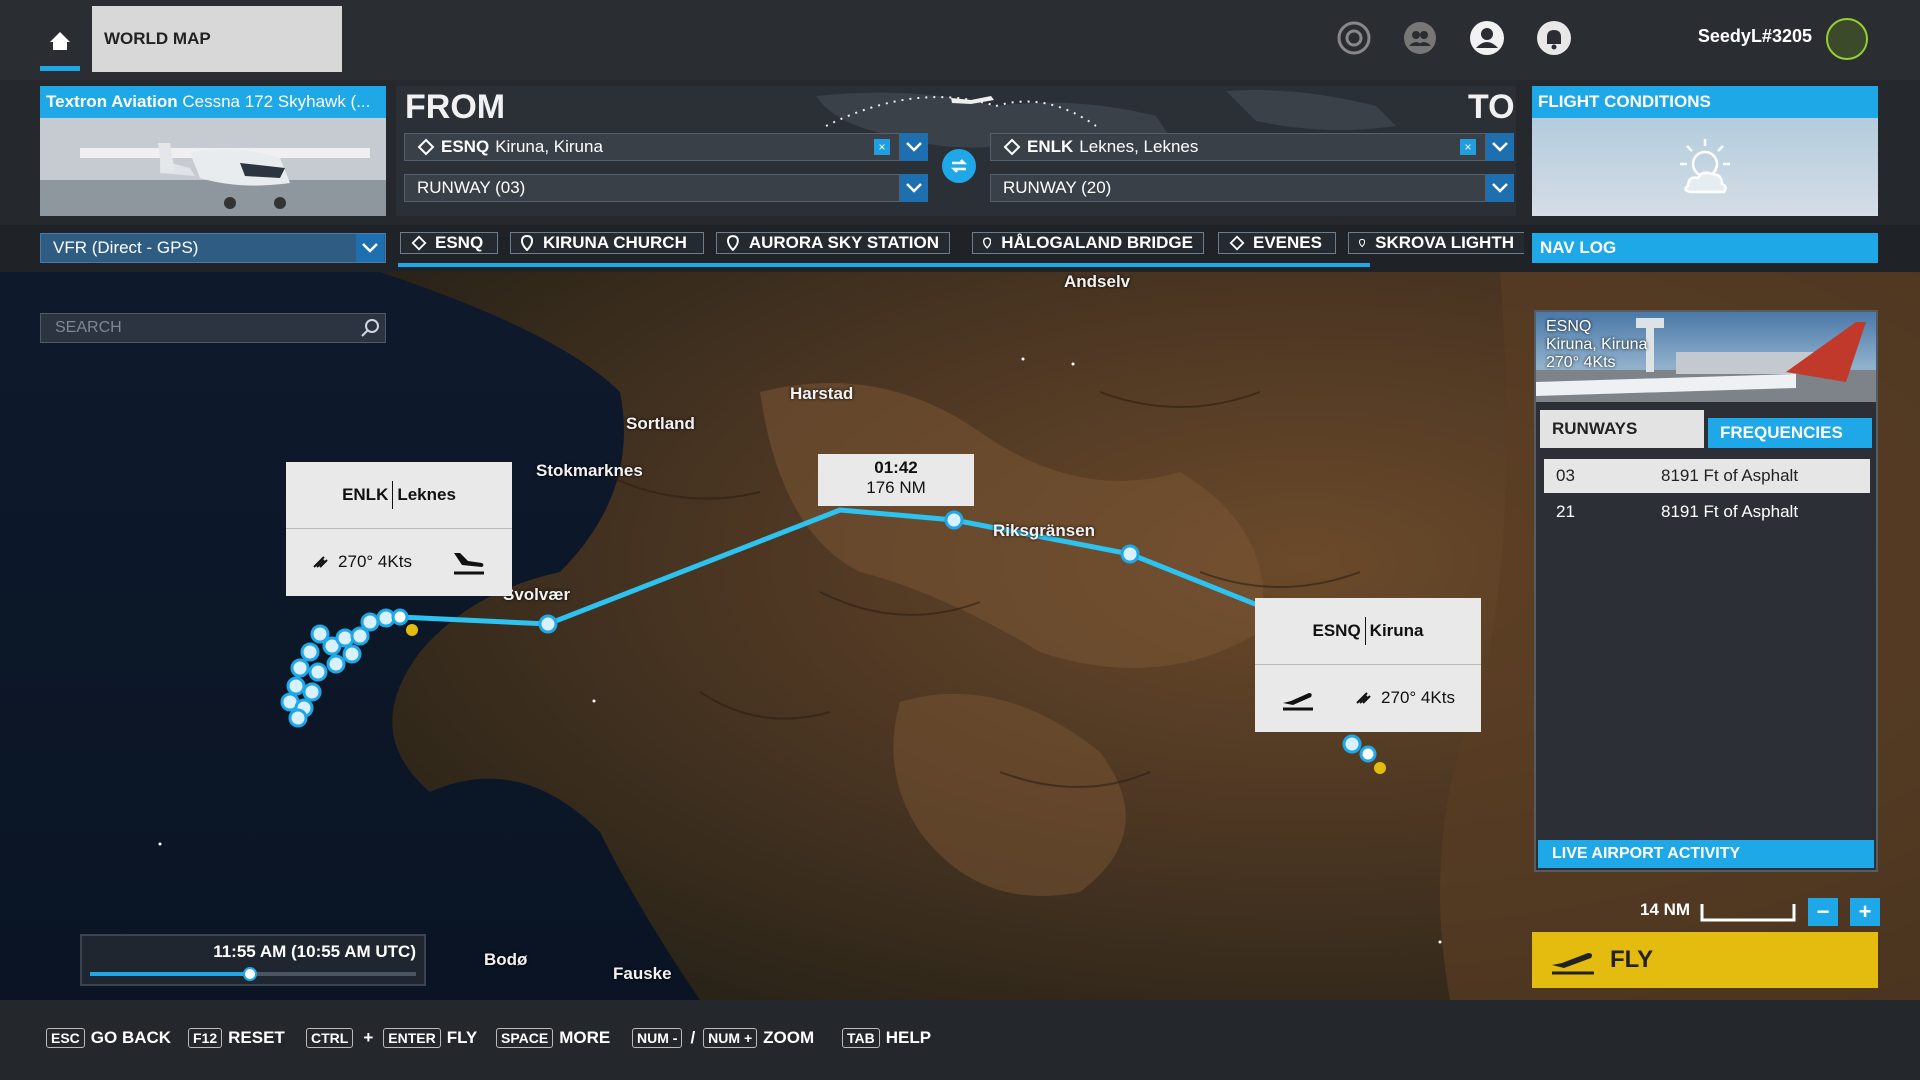 Image resolution: width=1920 pixels, height=1080 pixels. Describe the element at coordinates (1622, 429) in the screenshot. I see `tab-runways: RUNWAYS` at that location.